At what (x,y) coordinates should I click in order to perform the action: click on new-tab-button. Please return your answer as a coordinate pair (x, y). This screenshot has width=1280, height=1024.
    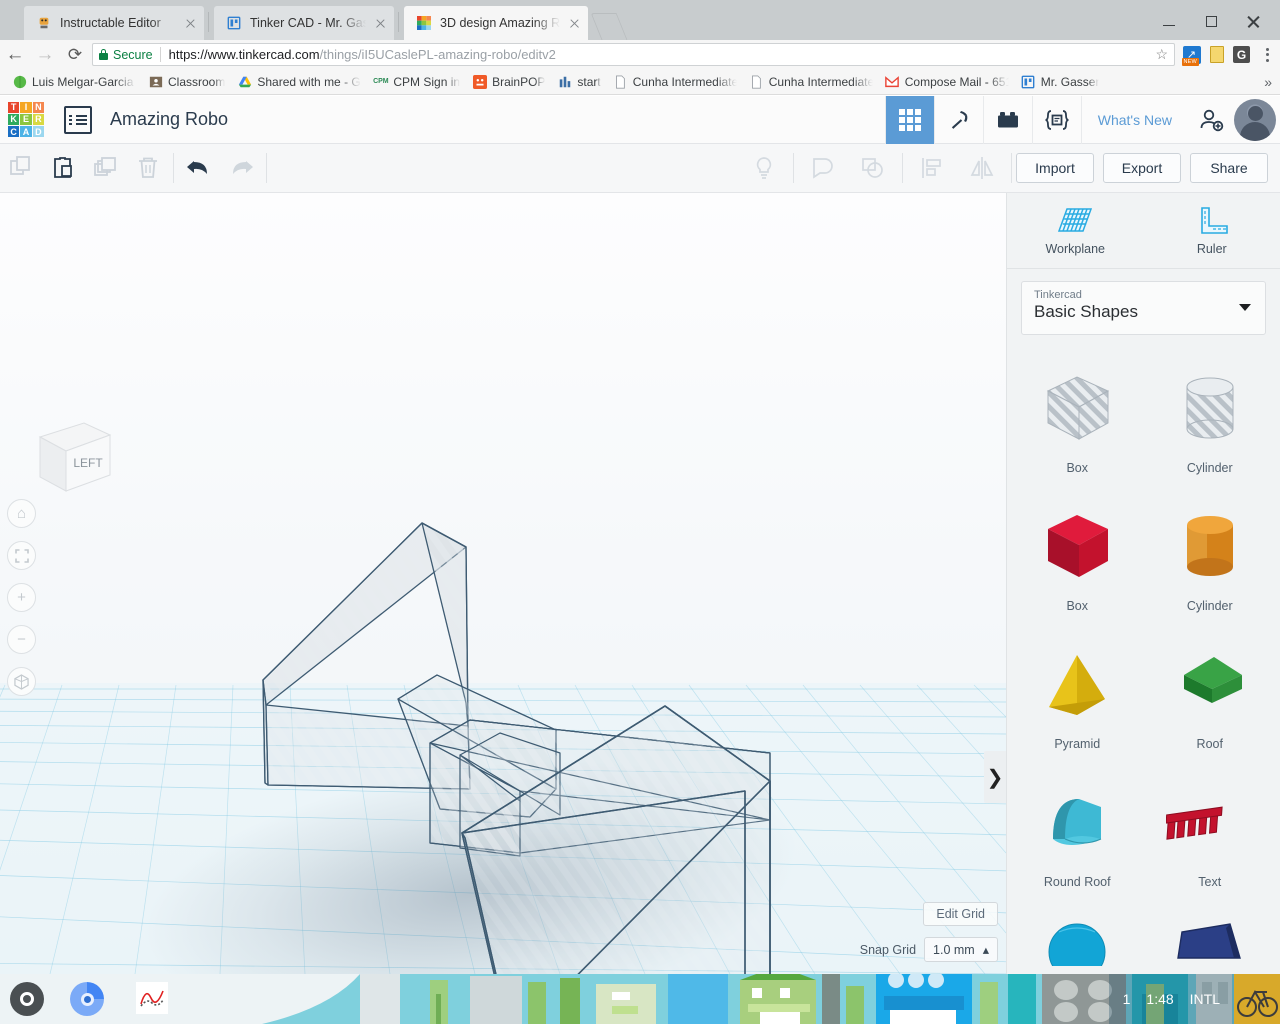
    Looking at the image, I should click on (609, 26).